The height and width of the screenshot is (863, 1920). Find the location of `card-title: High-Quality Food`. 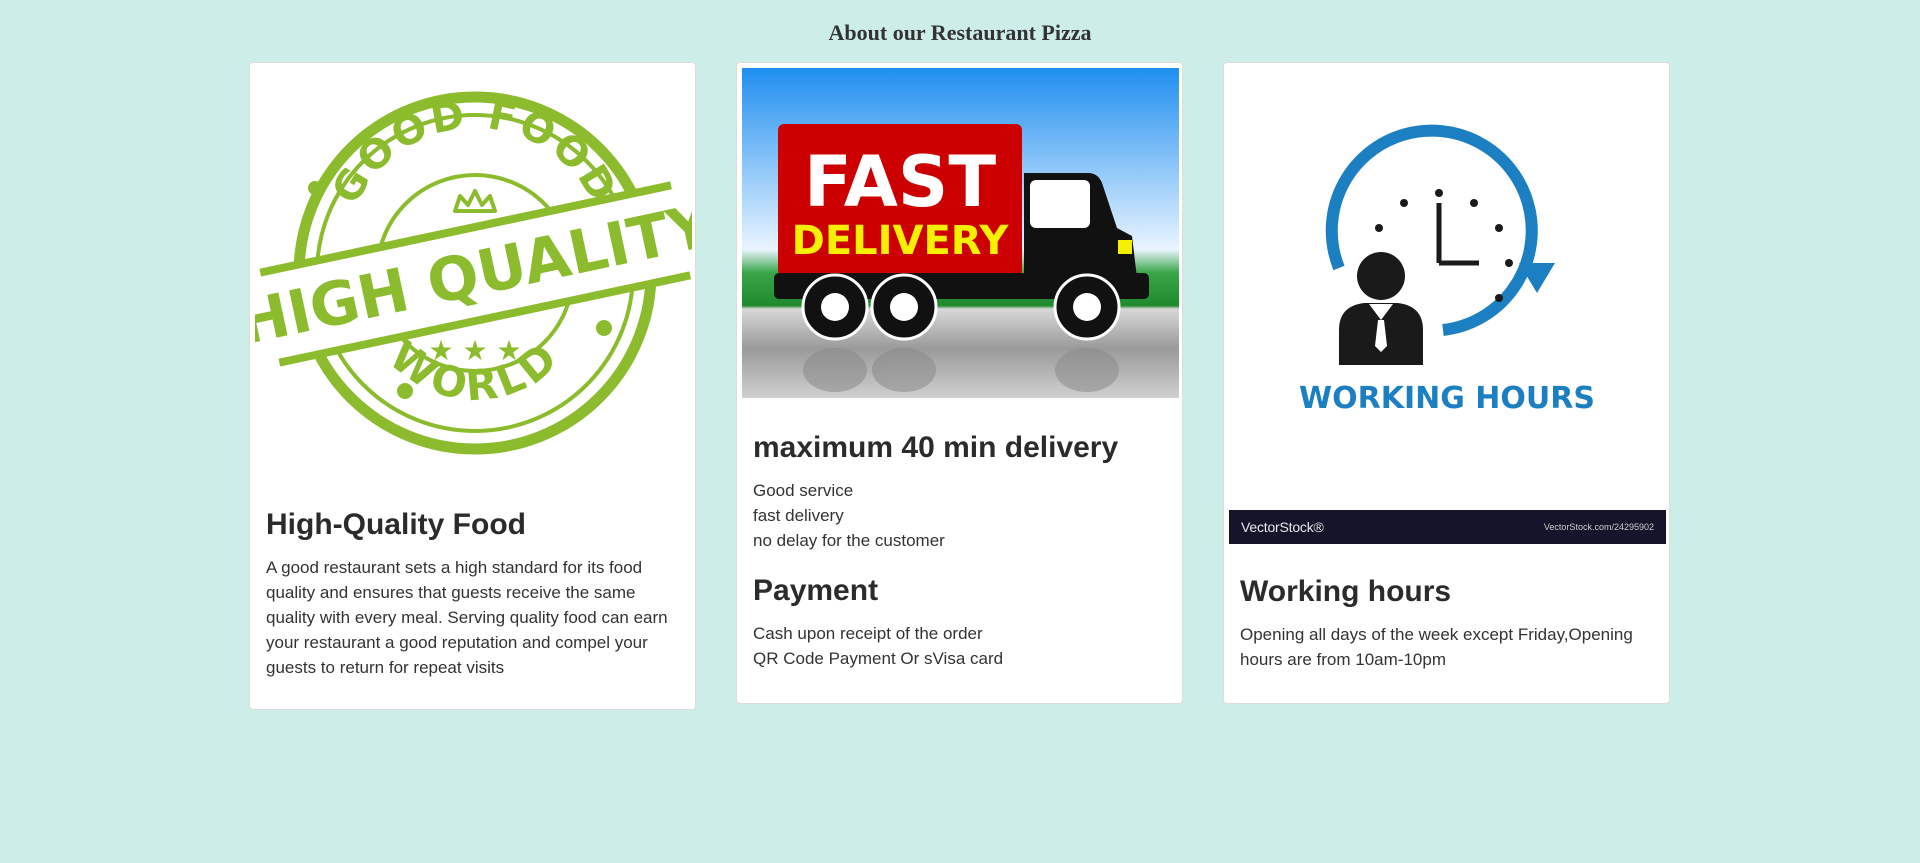

card-title: High-Quality Food is located at coordinates (396, 524).